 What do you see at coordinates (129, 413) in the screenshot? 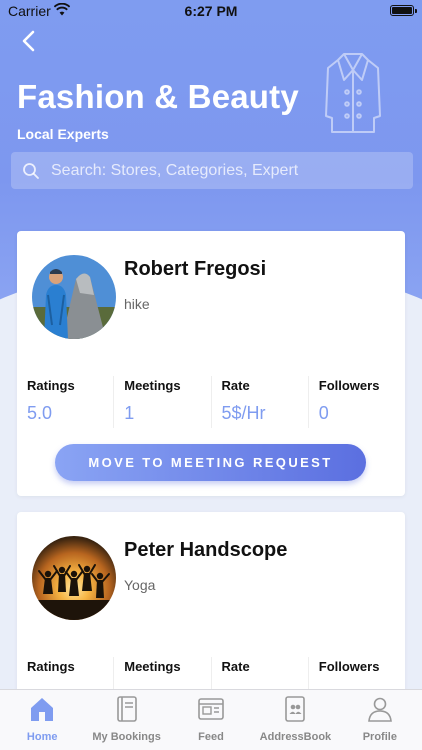
I see `stat-value: 1` at bounding box center [129, 413].